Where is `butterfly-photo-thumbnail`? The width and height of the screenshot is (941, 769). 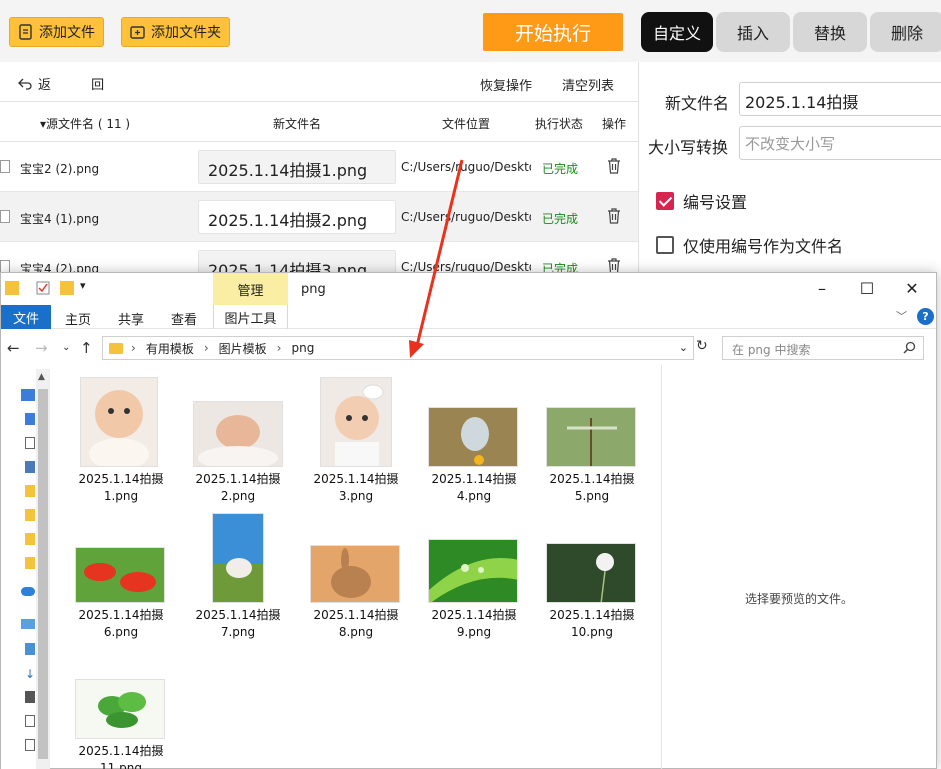
butterfly-photo-thumbnail is located at coordinates (473, 437).